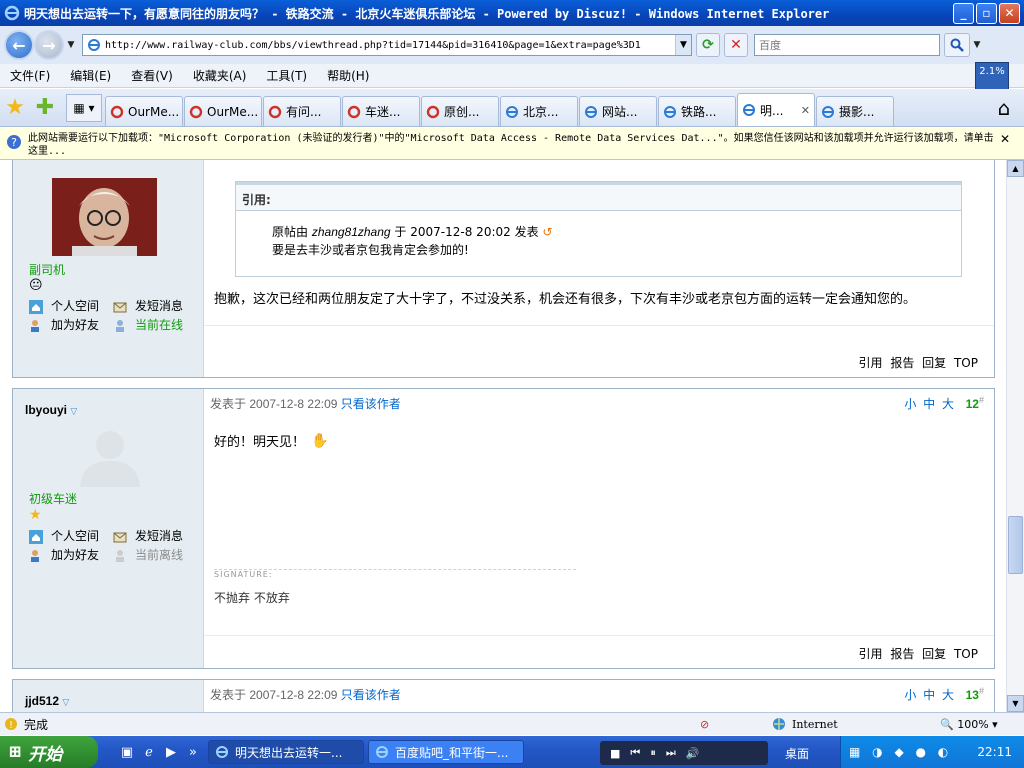  Describe the element at coordinates (797, 753) in the screenshot. I see `desktop-toolbar: 桌面` at that location.